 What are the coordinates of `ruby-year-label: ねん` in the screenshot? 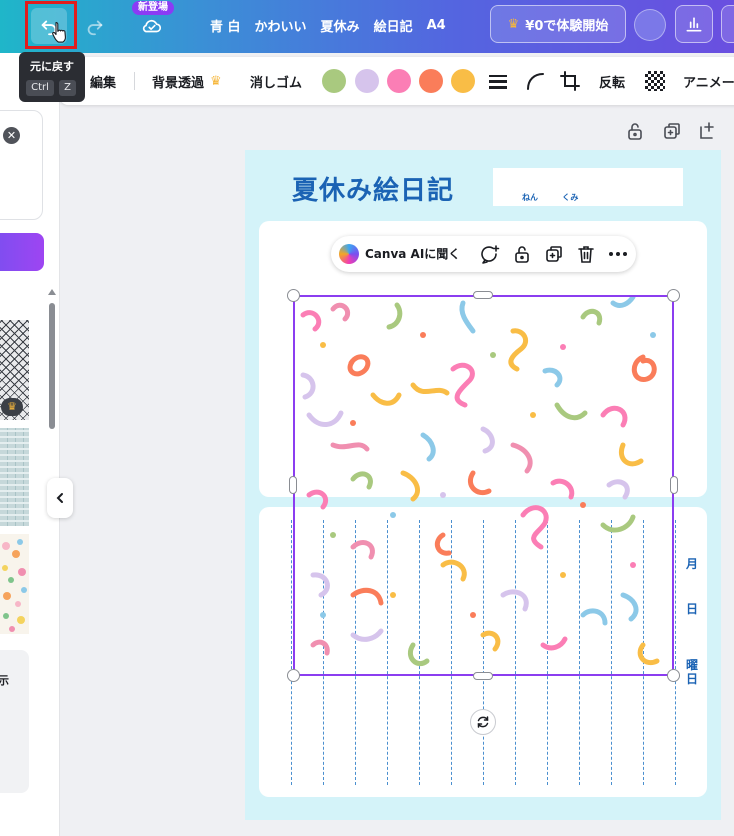 It's located at (530, 197).